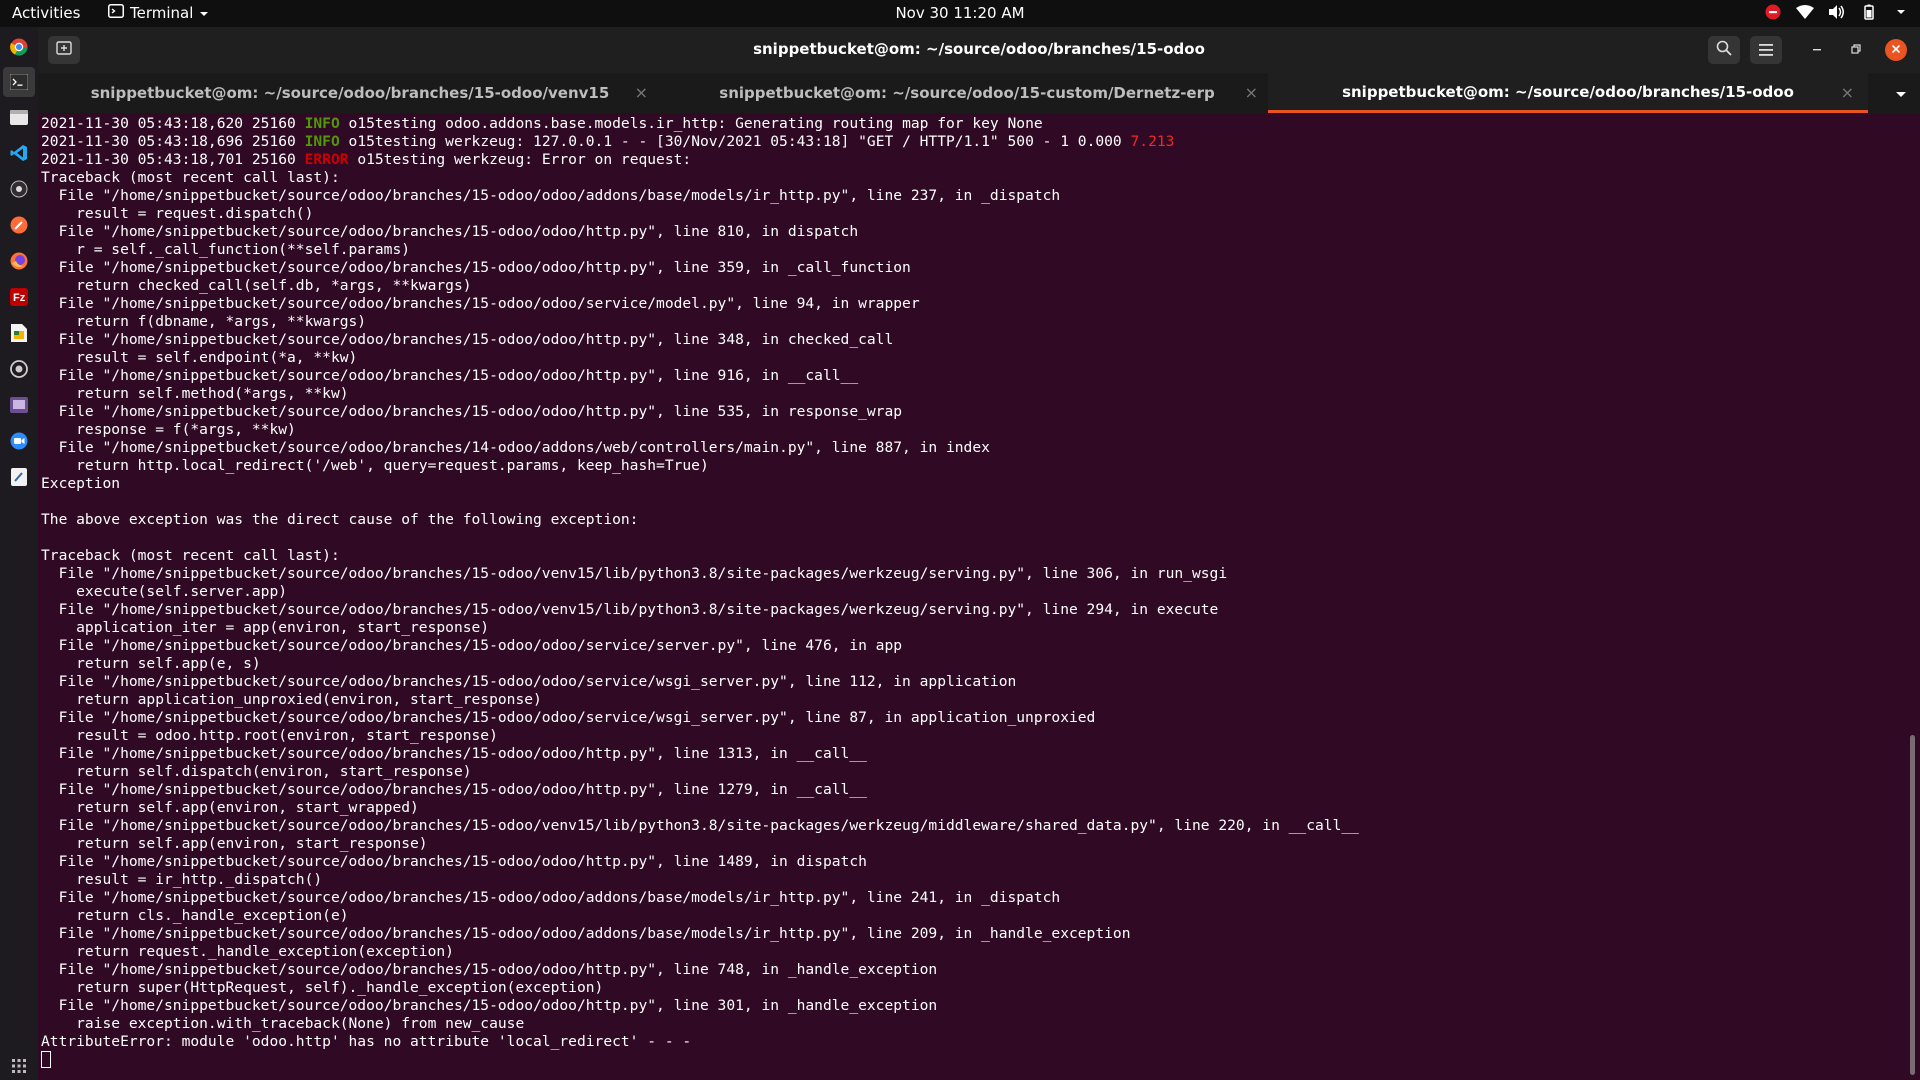  What do you see at coordinates (1869, 12) in the screenshot?
I see `battery-icon` at bounding box center [1869, 12].